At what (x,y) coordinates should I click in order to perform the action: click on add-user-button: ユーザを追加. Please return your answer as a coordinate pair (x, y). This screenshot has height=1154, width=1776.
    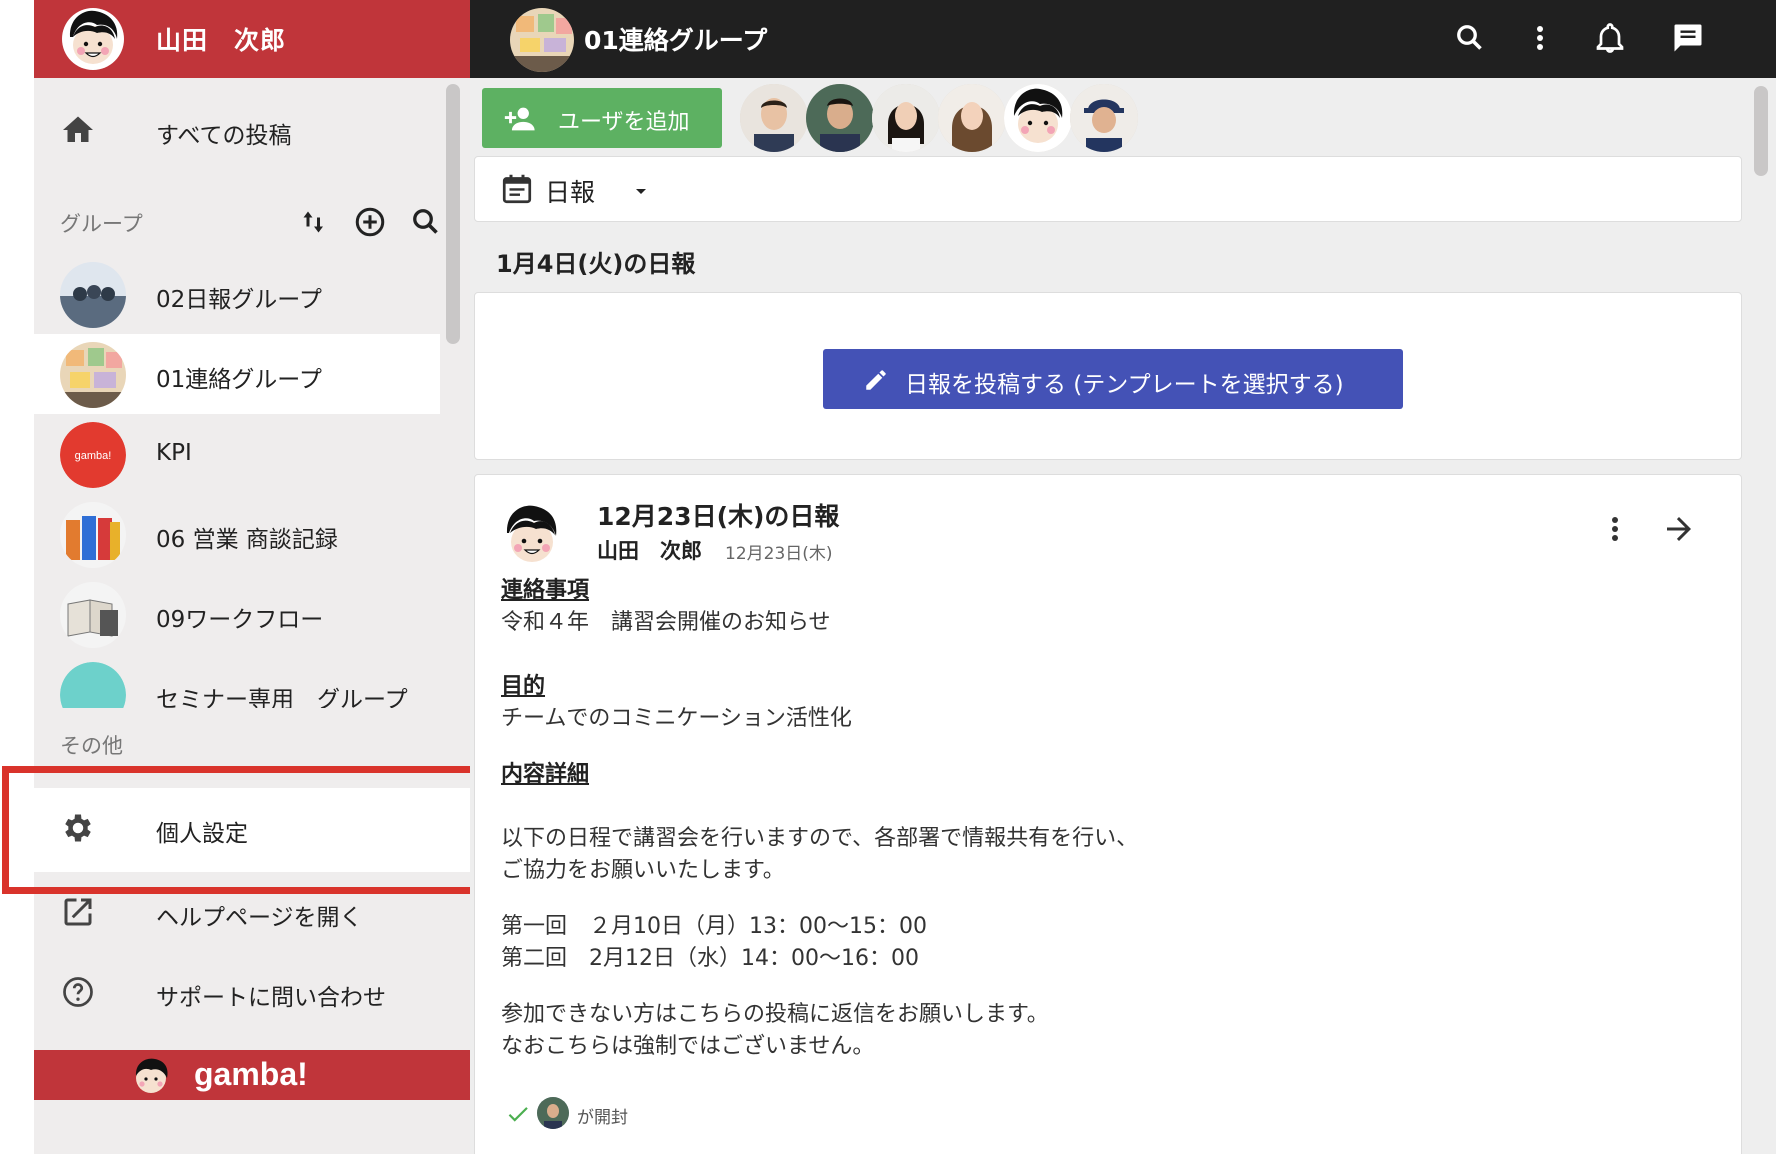
    Looking at the image, I should click on (602, 118).